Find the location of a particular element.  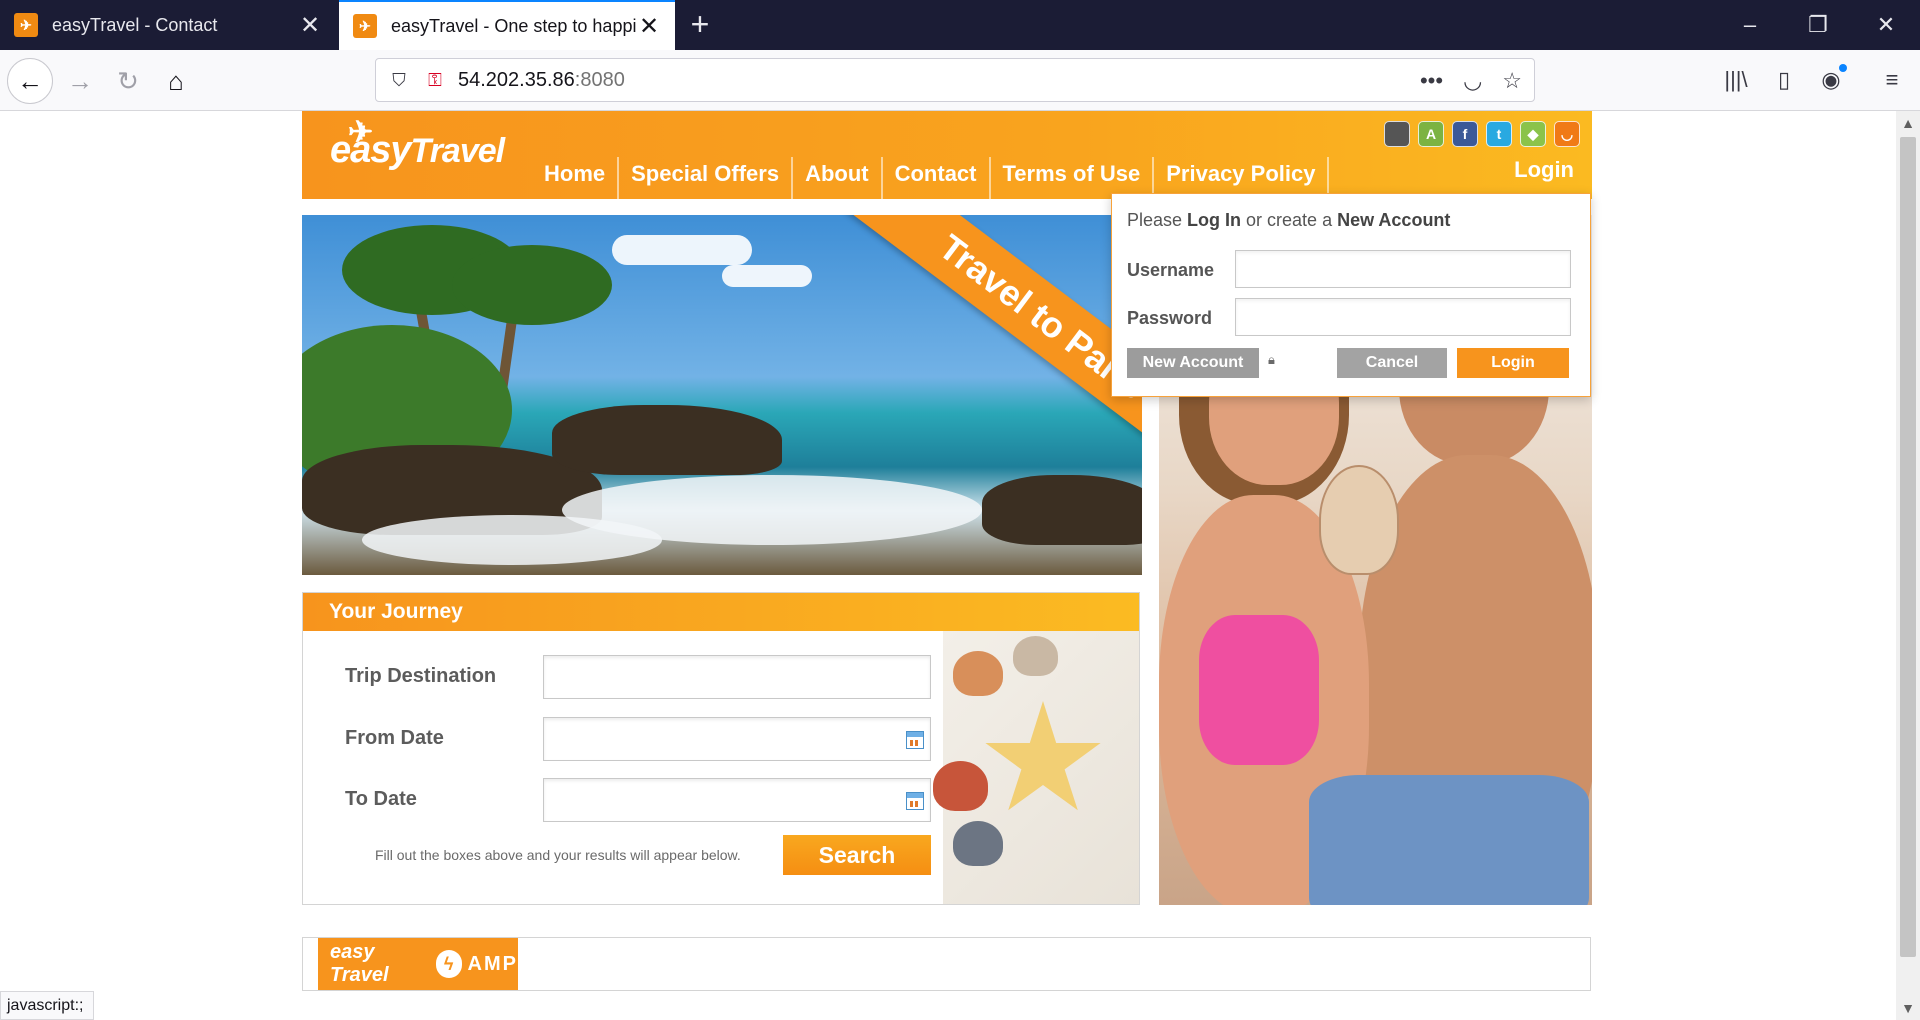

login-link: Login is located at coordinates (1544, 170).